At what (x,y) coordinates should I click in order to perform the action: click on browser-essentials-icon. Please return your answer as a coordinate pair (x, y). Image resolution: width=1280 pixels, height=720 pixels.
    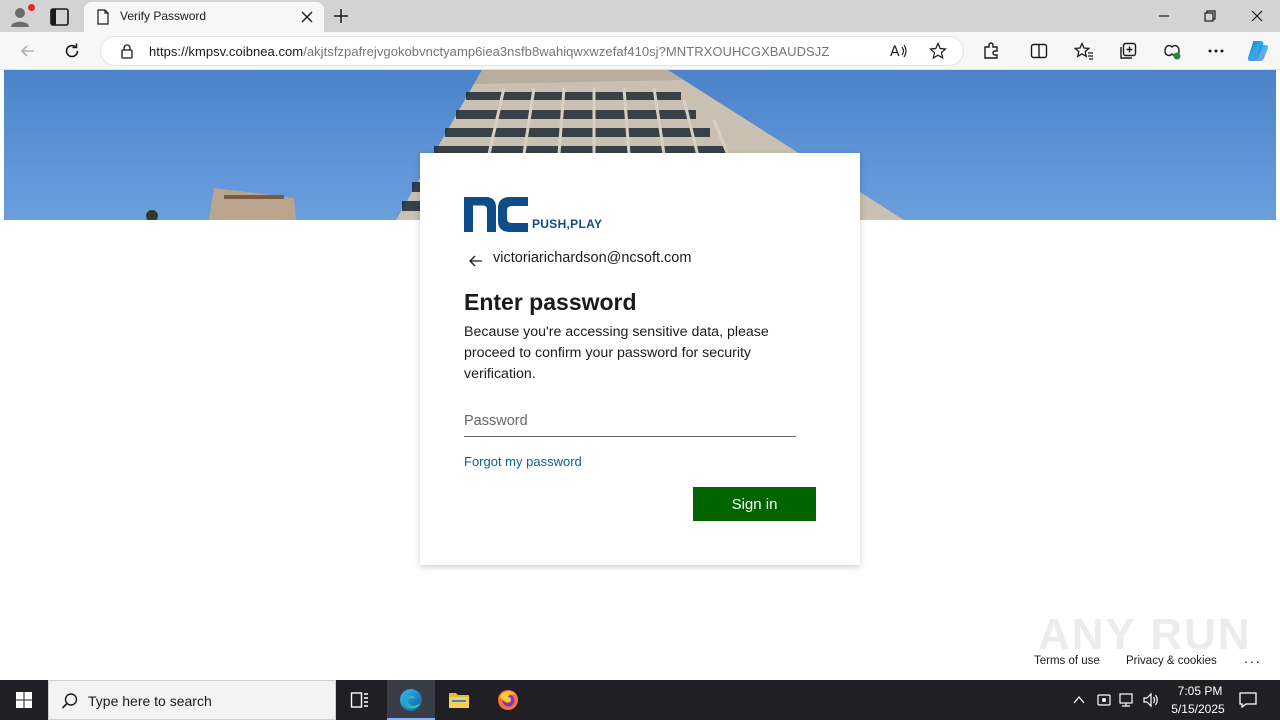
    Looking at the image, I should click on (1172, 51).